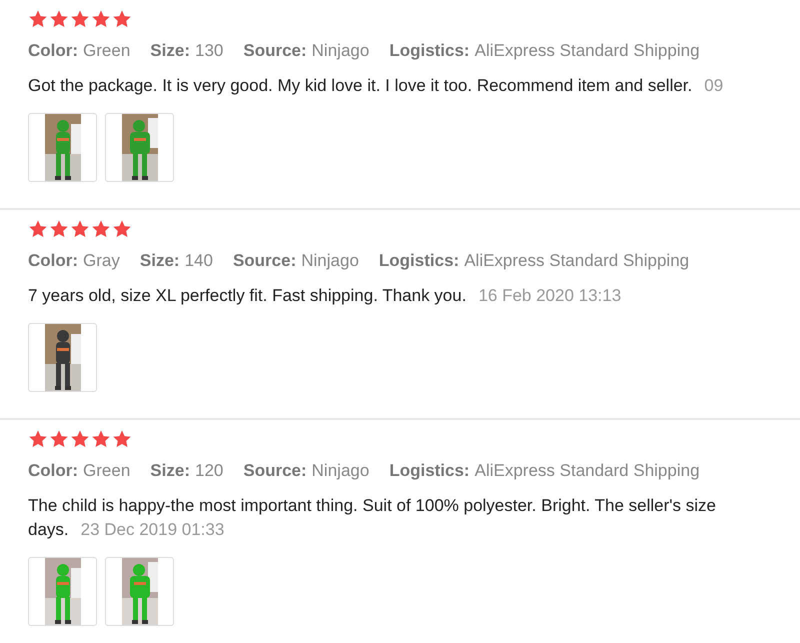  I want to click on review-date: 16 Feb 2020 13:13, so click(550, 295).